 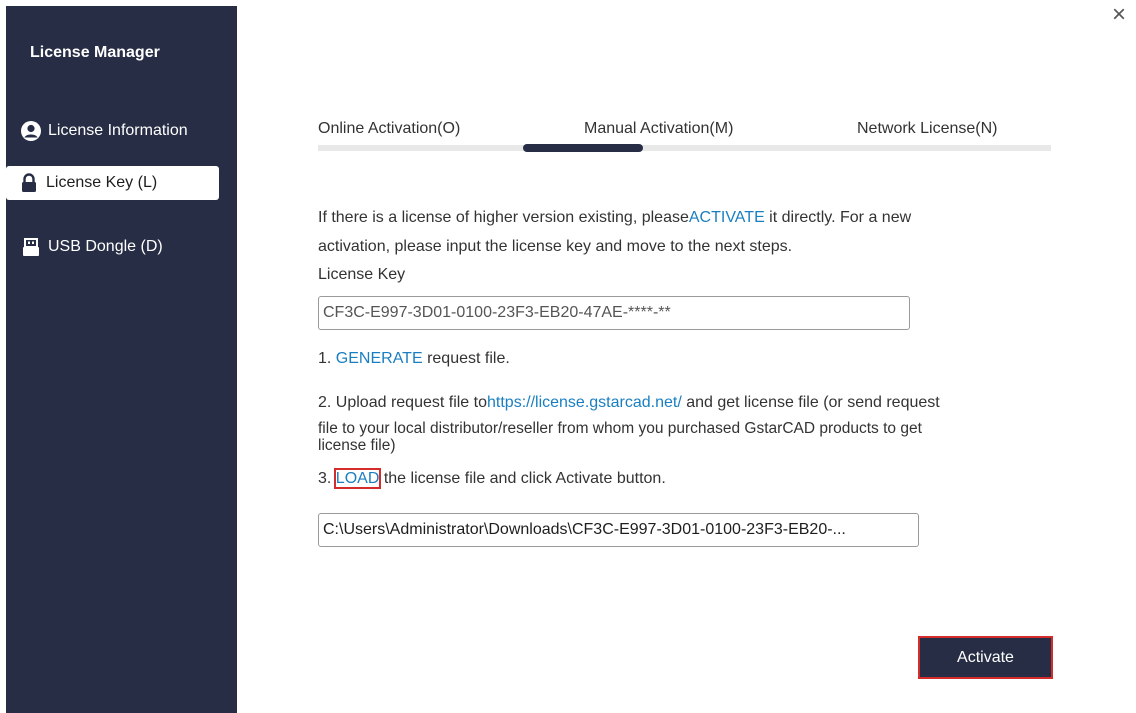 What do you see at coordinates (466, 358) in the screenshot?
I see `step1-suffix: request file.` at bounding box center [466, 358].